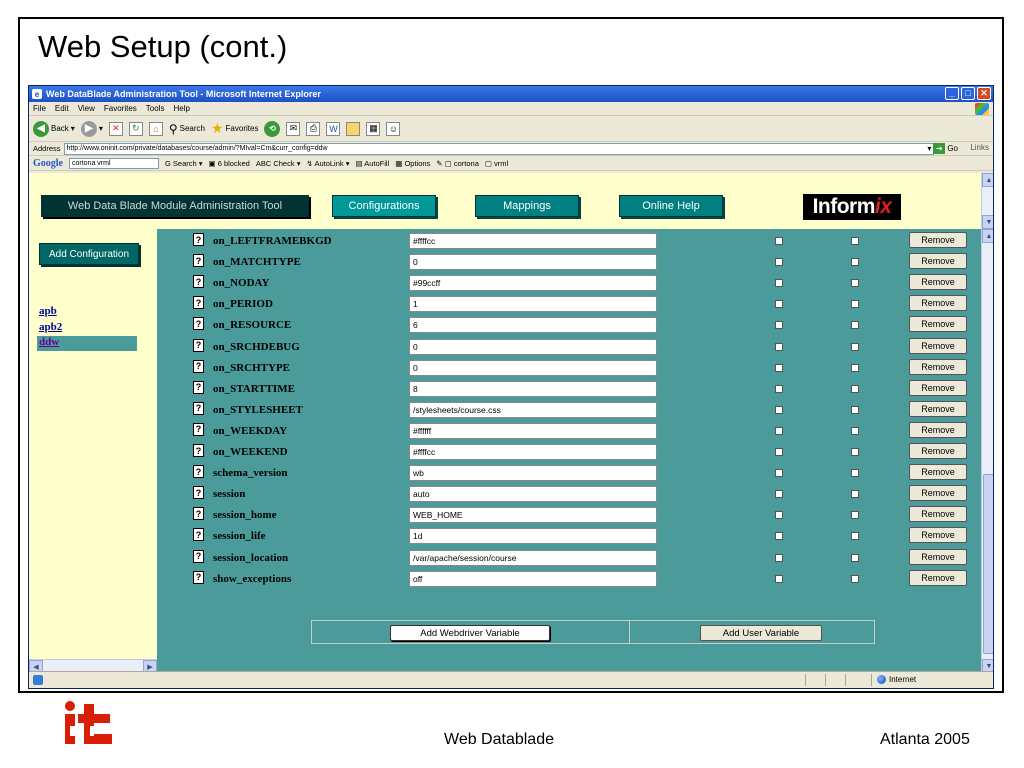 The image size is (1024, 768). What do you see at coordinates (987, 222) in the screenshot?
I see `scroll-down-icon: ▼` at bounding box center [987, 222].